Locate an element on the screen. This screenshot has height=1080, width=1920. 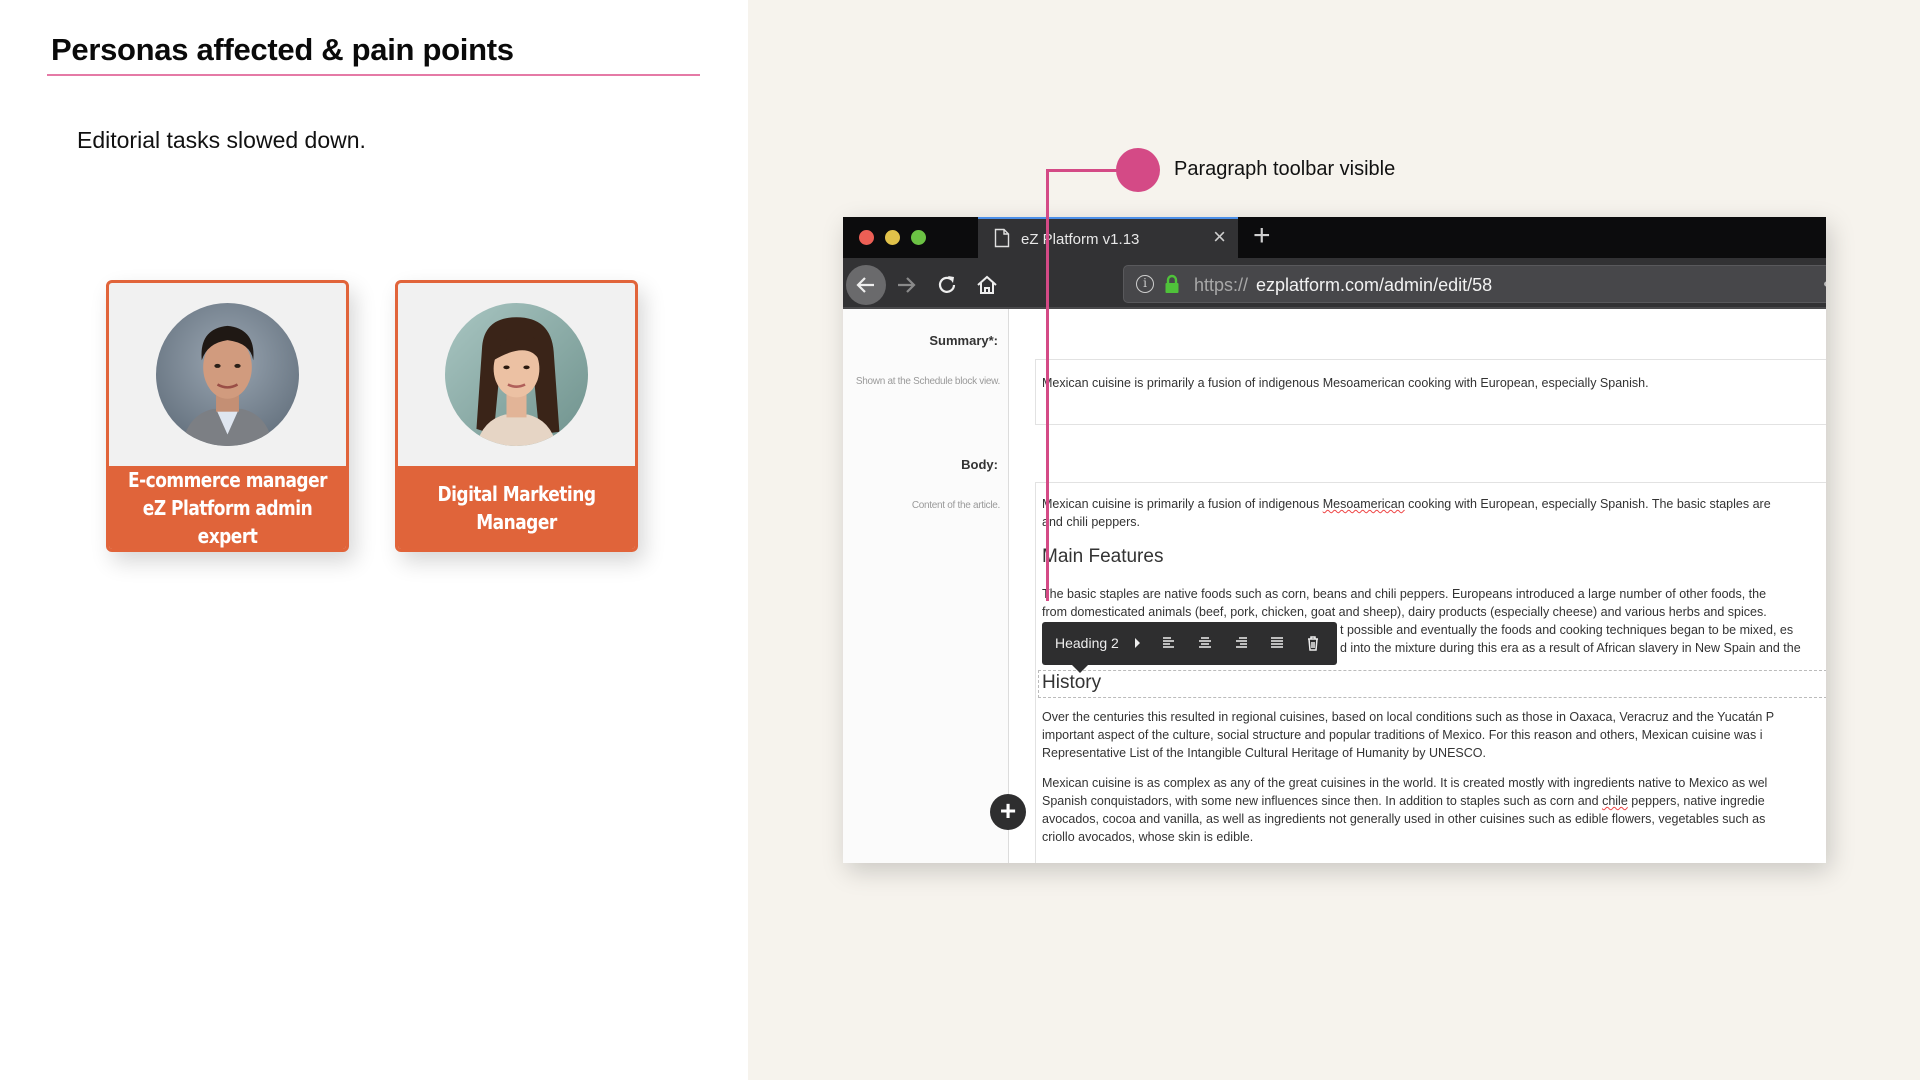
align-right-icon is located at coordinates (1241, 642).